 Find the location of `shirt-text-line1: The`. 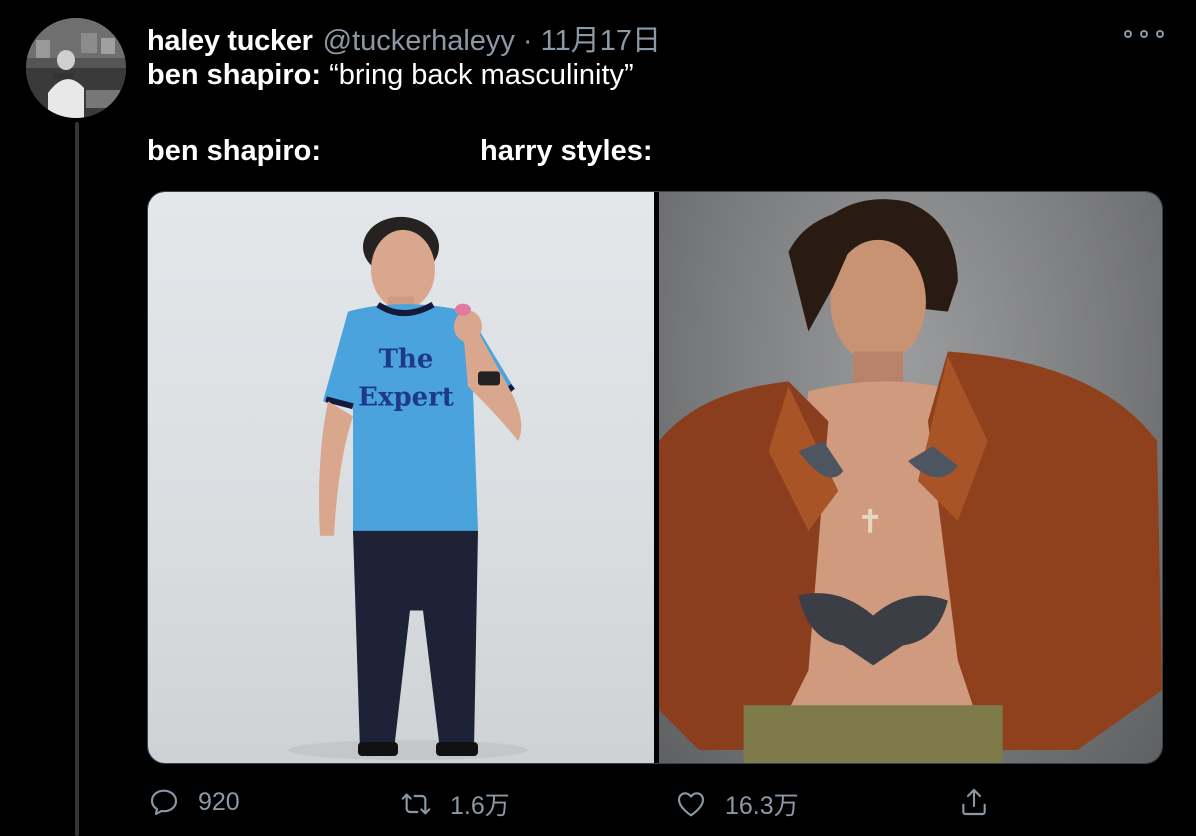

shirt-text-line1: The is located at coordinates (406, 359).